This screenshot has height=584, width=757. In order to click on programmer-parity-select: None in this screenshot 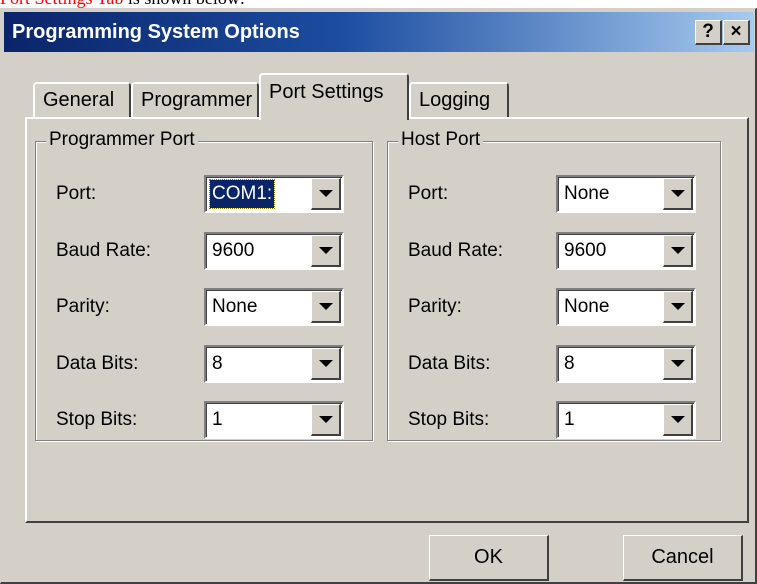, I will do `click(274, 307)`.